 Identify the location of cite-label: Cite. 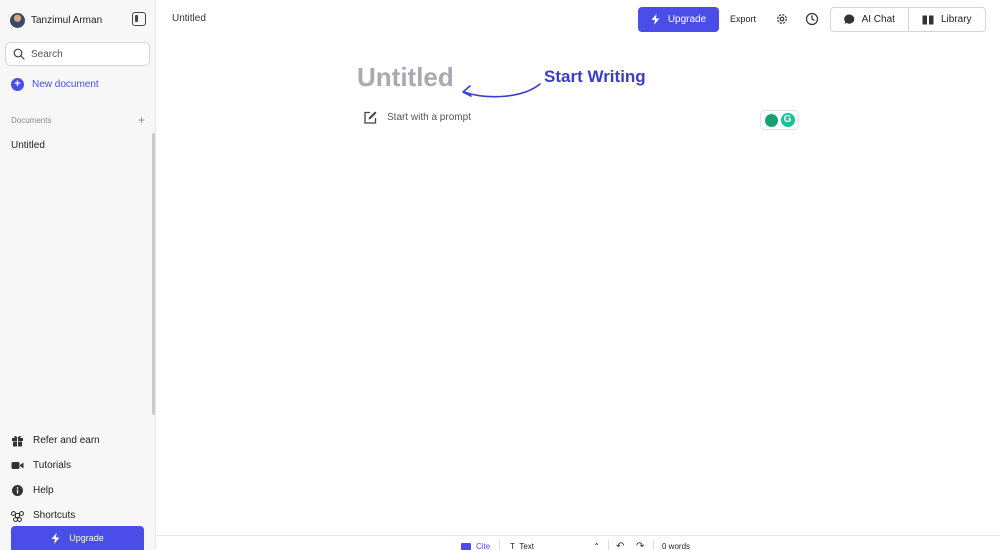
(483, 546).